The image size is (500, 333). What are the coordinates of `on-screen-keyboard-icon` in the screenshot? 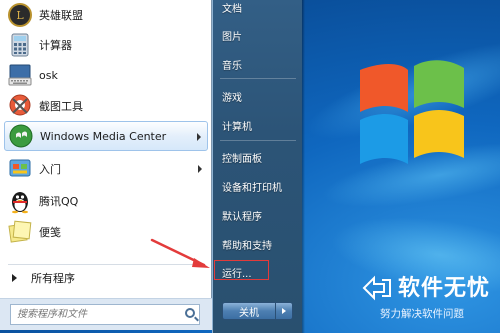 It's located at (20, 75).